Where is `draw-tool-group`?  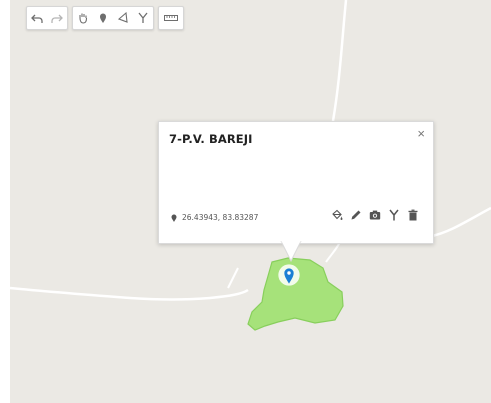
draw-tool-group is located at coordinates (113, 18).